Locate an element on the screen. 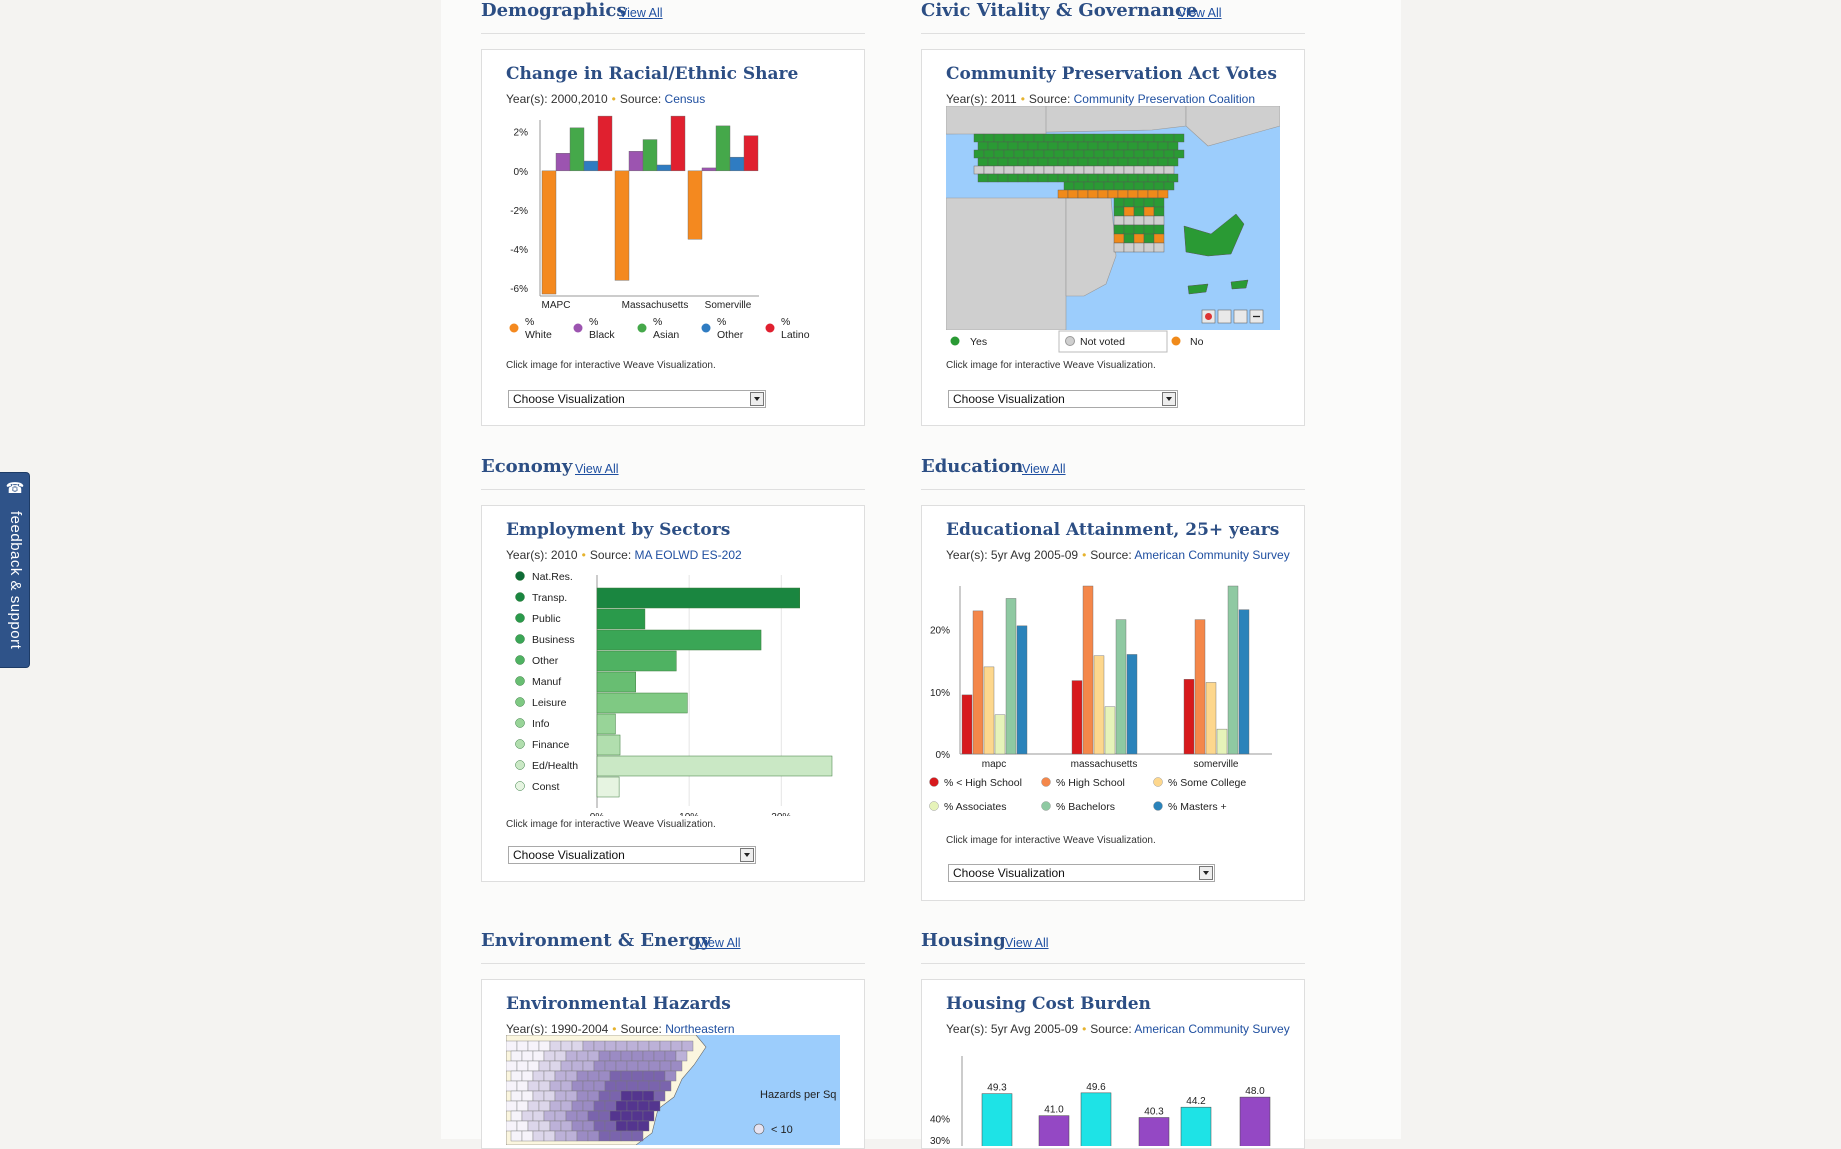  card-title: Change in Racial/Ethnic Share is located at coordinates (652, 74).